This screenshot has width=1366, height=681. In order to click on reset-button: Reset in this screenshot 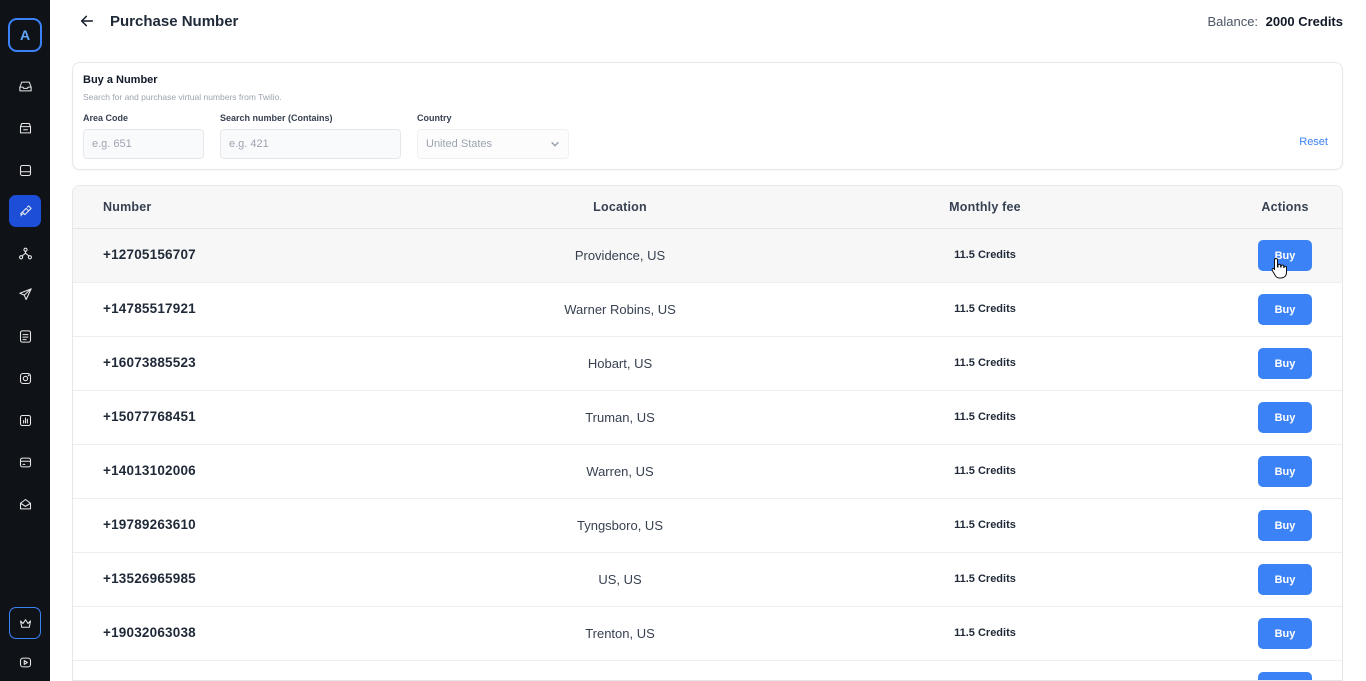, I will do `click(1313, 142)`.